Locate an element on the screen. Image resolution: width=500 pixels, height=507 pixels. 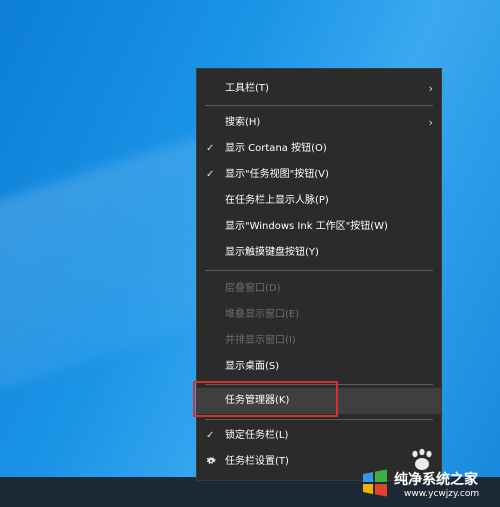
menu-item-show-cortana-button: ✓ 显示 Cortana 按钮(O) is located at coordinates (319, 149).